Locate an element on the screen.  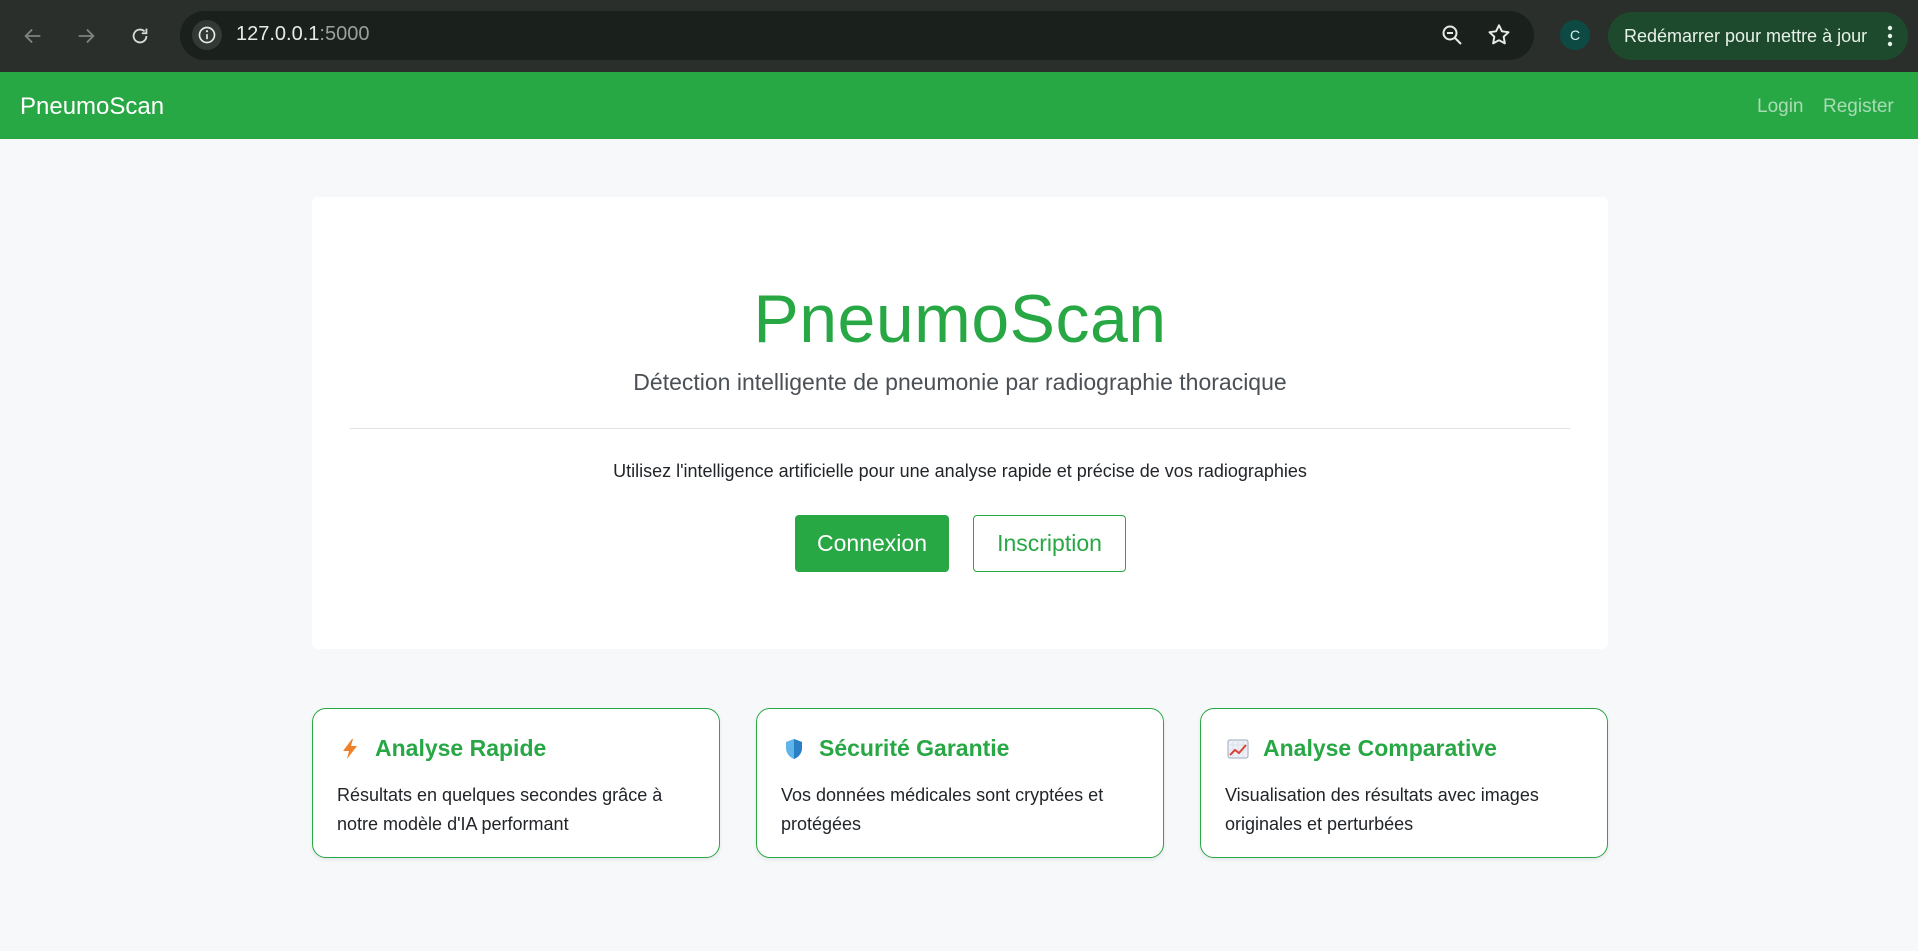
forward-button is located at coordinates (86, 36).